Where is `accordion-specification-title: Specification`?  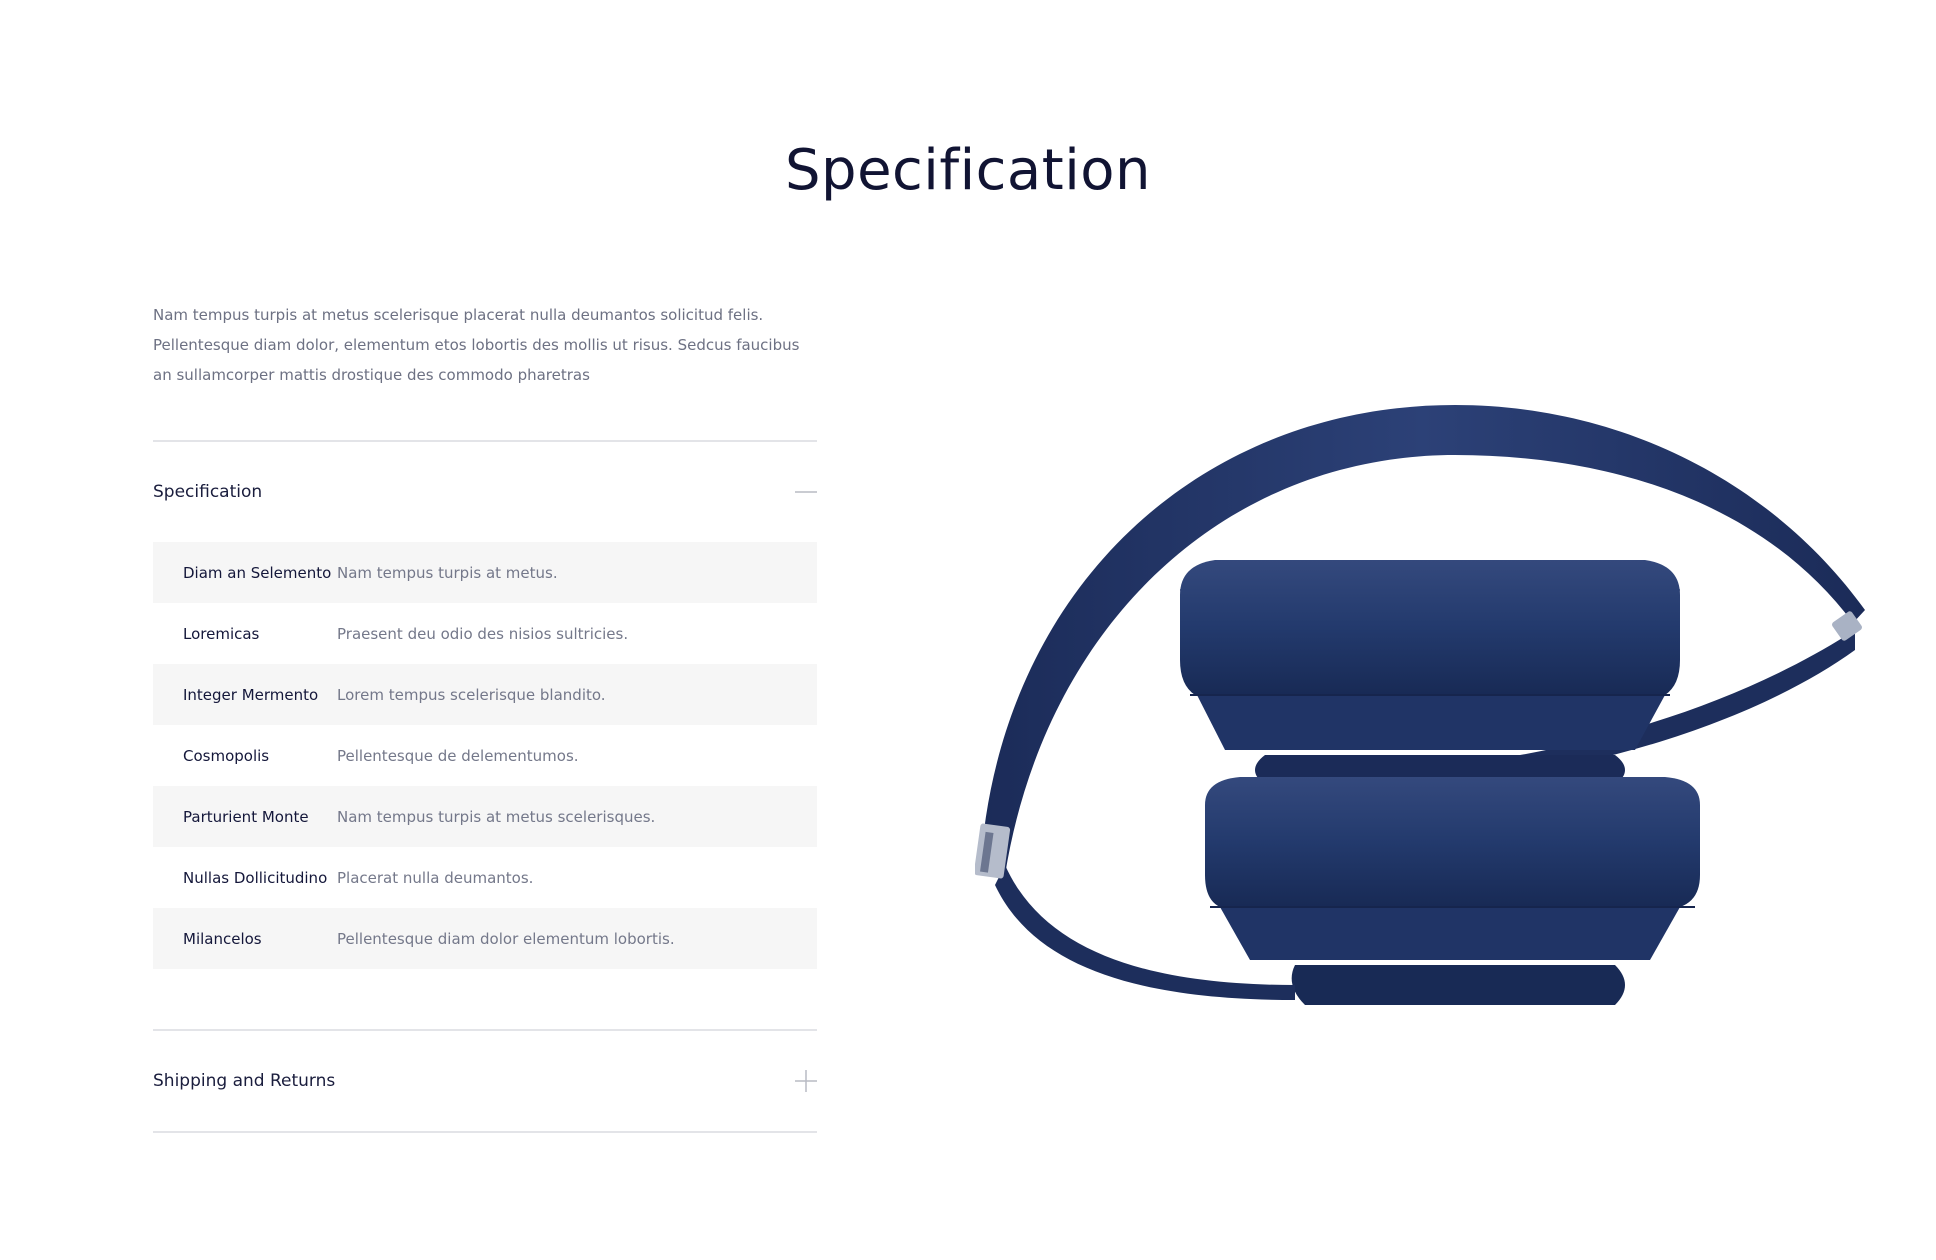 accordion-specification-title: Specification is located at coordinates (208, 492).